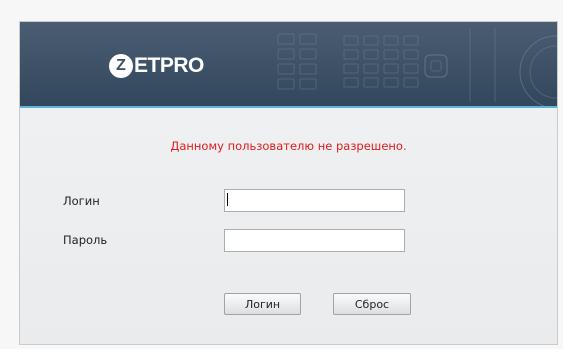 Image resolution: width=563 pixels, height=349 pixels. What do you see at coordinates (417, 67) in the screenshot?
I see `device-illustration` at bounding box center [417, 67].